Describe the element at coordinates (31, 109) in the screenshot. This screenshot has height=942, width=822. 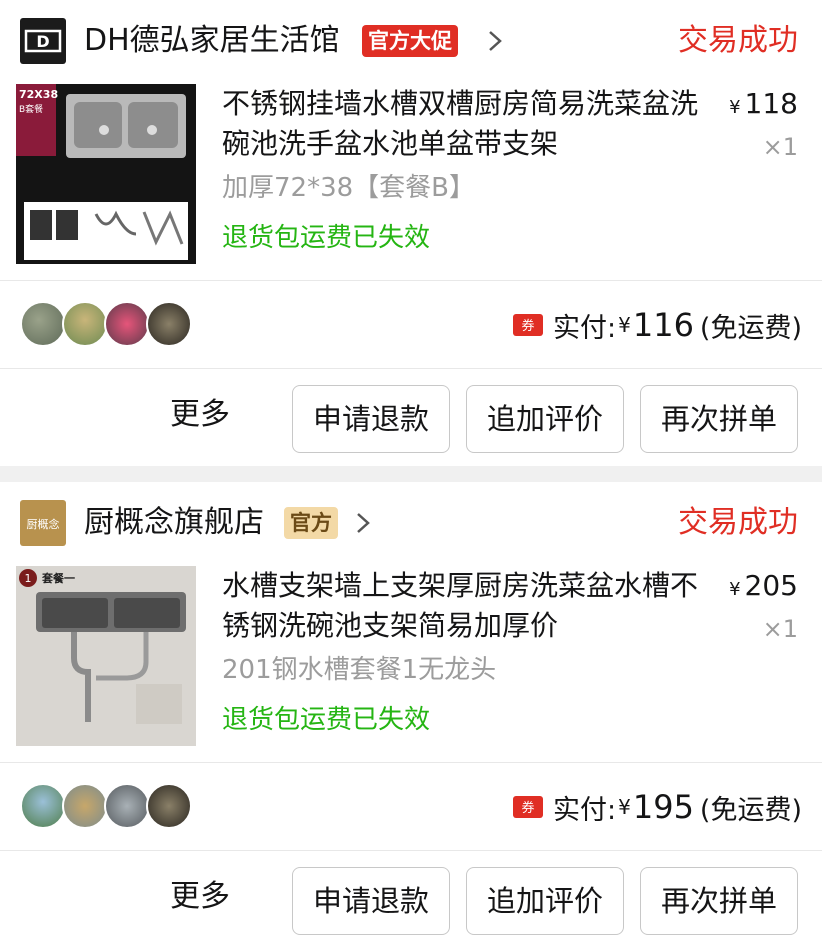
I see `svg-text: B套餐` at that location.